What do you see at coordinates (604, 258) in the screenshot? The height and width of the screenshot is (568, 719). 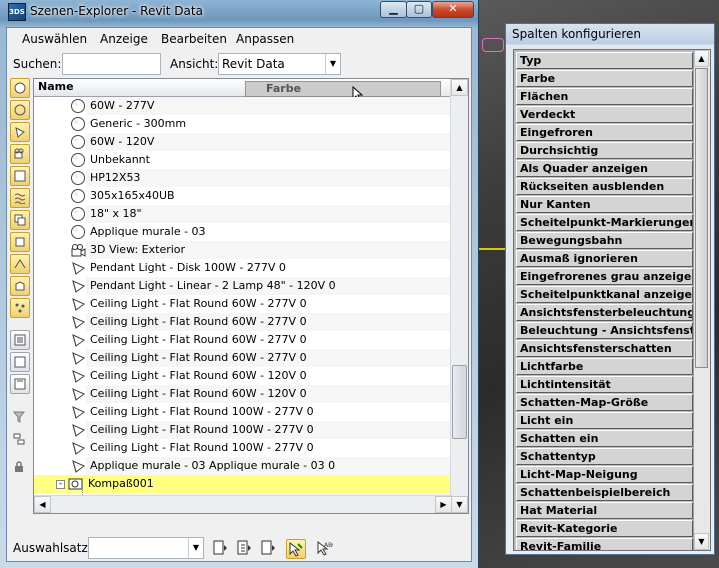 I see `column-option: Ausmaß ignorieren` at bounding box center [604, 258].